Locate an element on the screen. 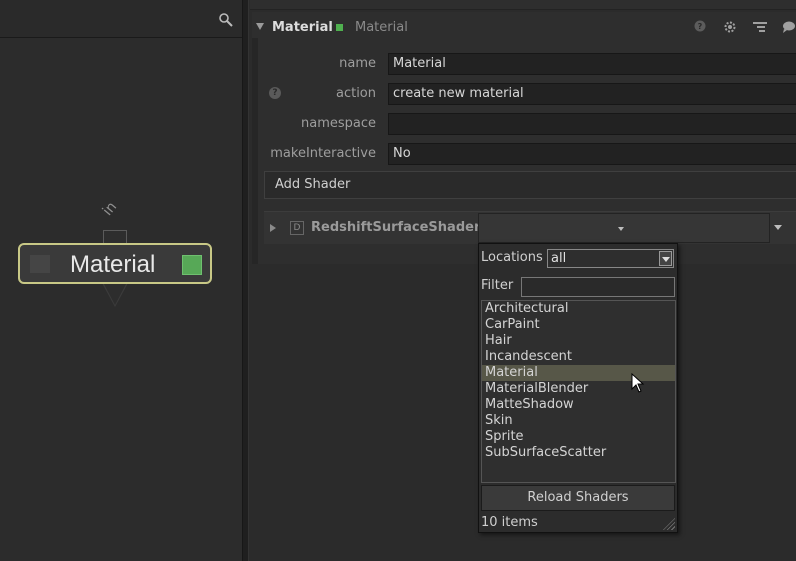 The height and width of the screenshot is (561, 796). param-row-name: name Material is located at coordinates (524, 64).